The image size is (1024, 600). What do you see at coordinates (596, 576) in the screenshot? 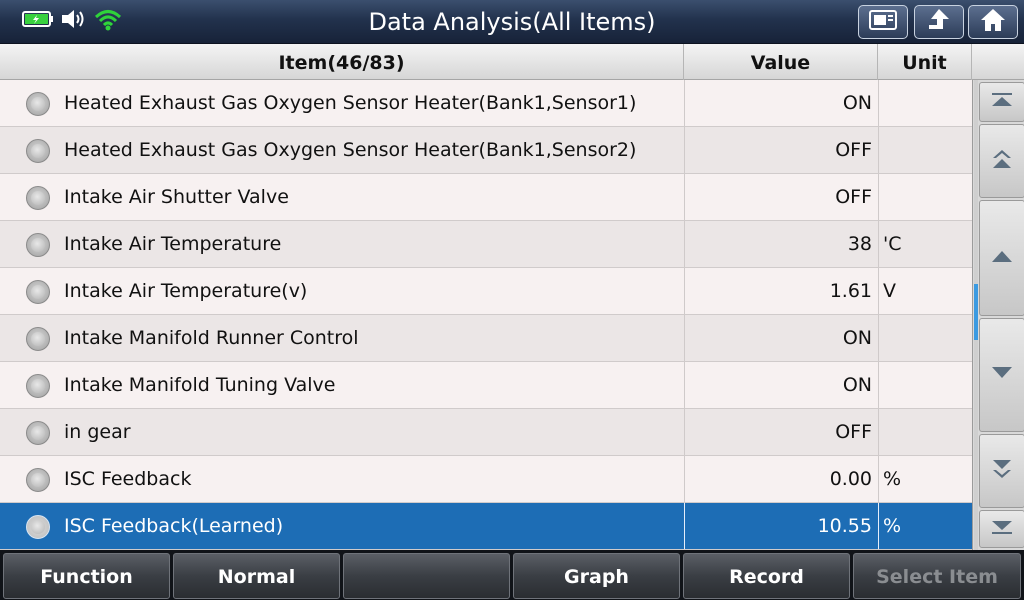
I see `graph-button: Graph` at bounding box center [596, 576].